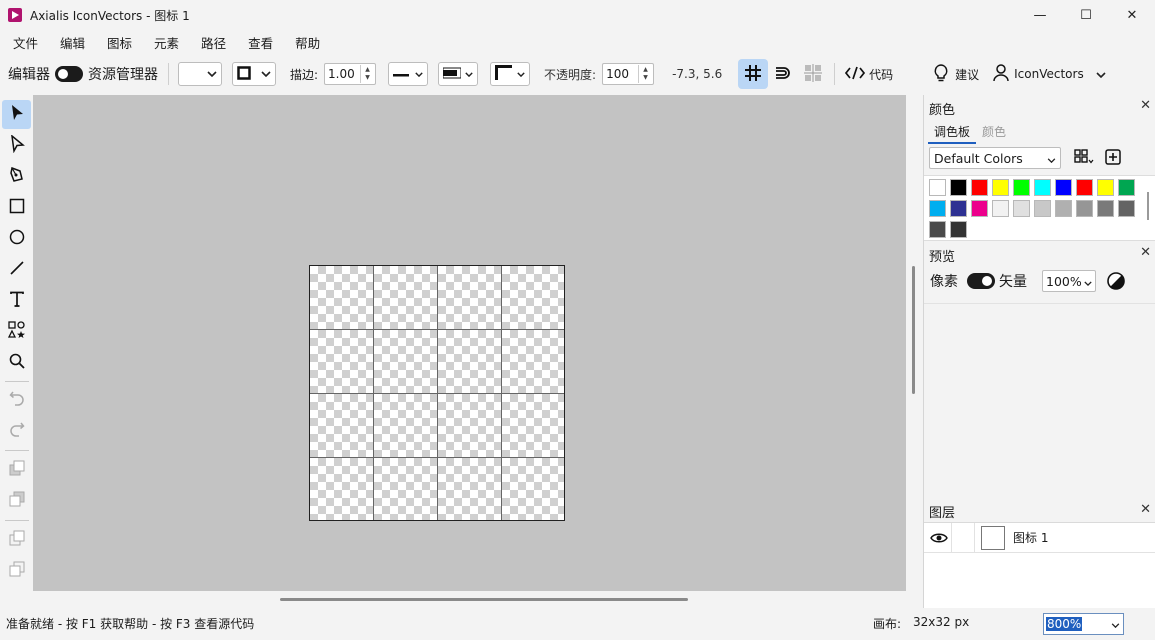  Describe the element at coordinates (16, 238) in the screenshot. I see `ellipse-tool` at that location.